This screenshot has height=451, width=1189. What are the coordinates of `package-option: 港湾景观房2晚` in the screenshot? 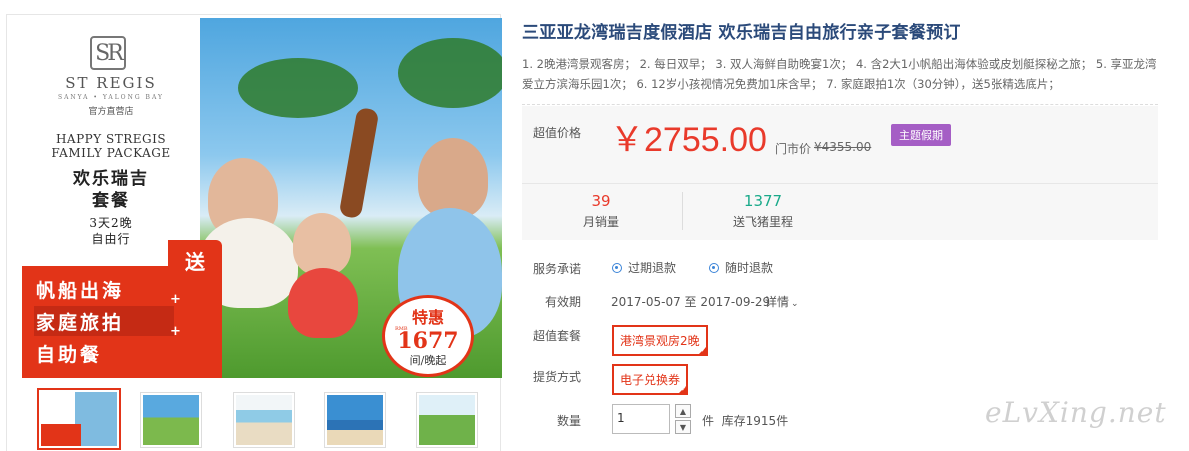 It's located at (660, 340).